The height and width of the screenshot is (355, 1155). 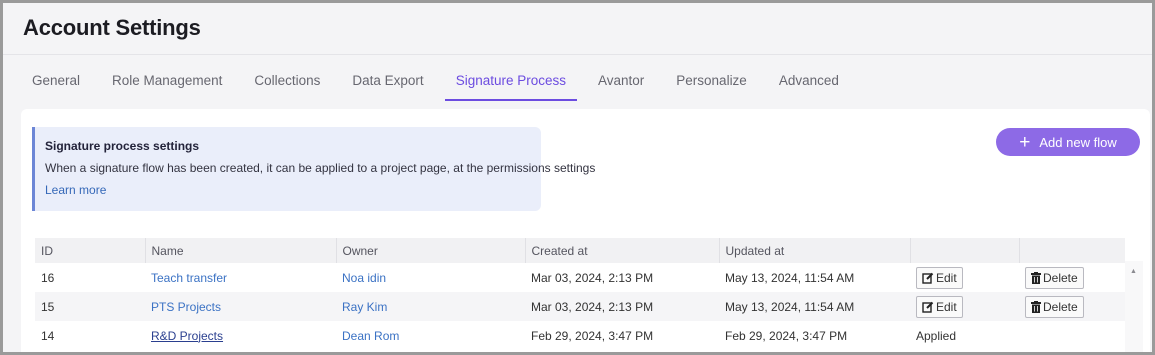 What do you see at coordinates (90, 277) in the screenshot?
I see `cell-id: 16` at bounding box center [90, 277].